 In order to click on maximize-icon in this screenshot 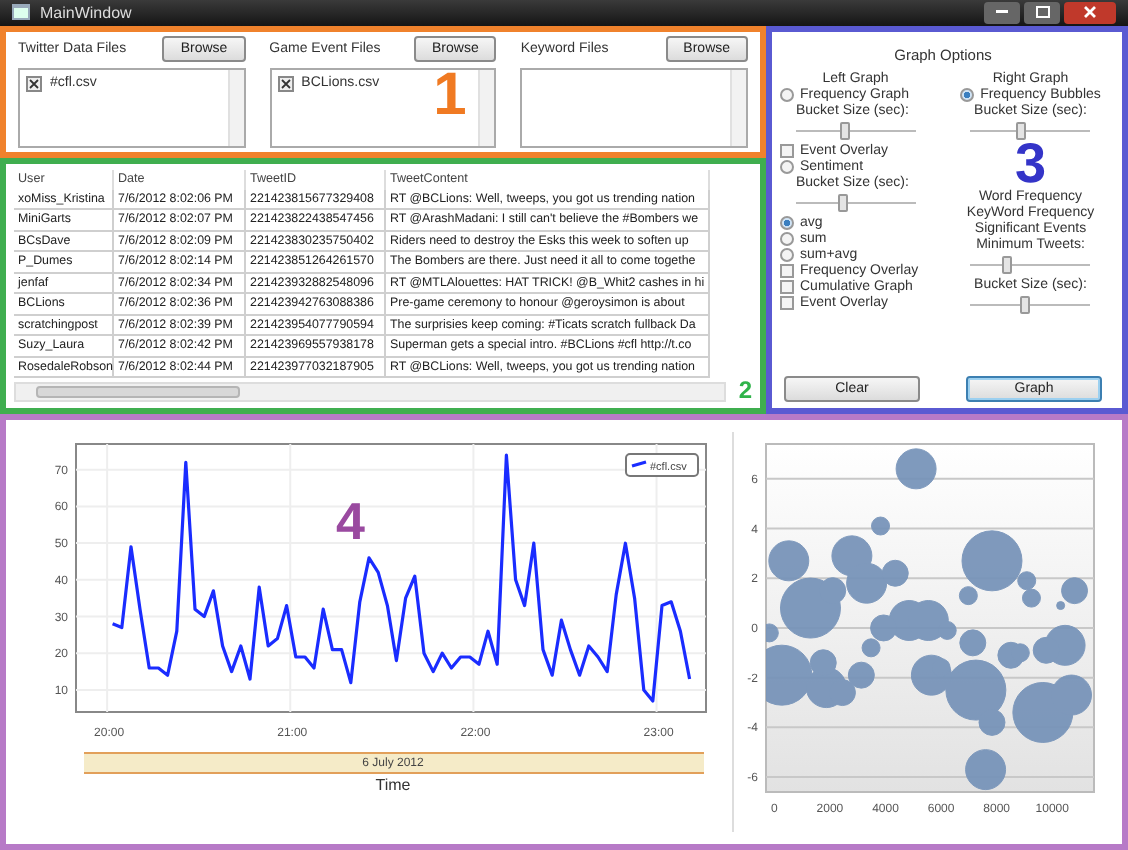, I will do `click(1042, 12)`.